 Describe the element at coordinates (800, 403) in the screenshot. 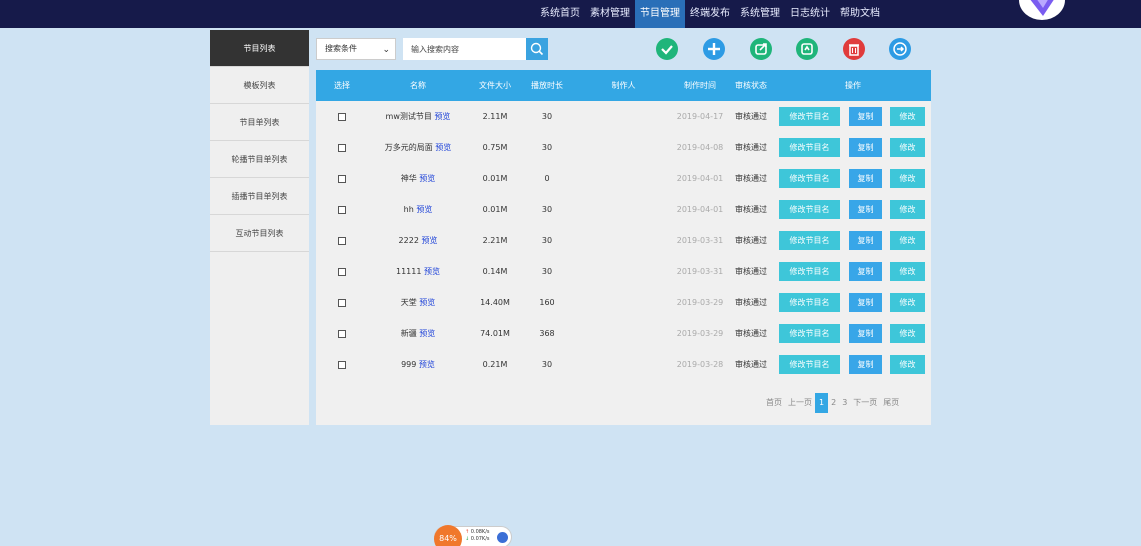

I see `pagination-prev: 上一页` at that location.